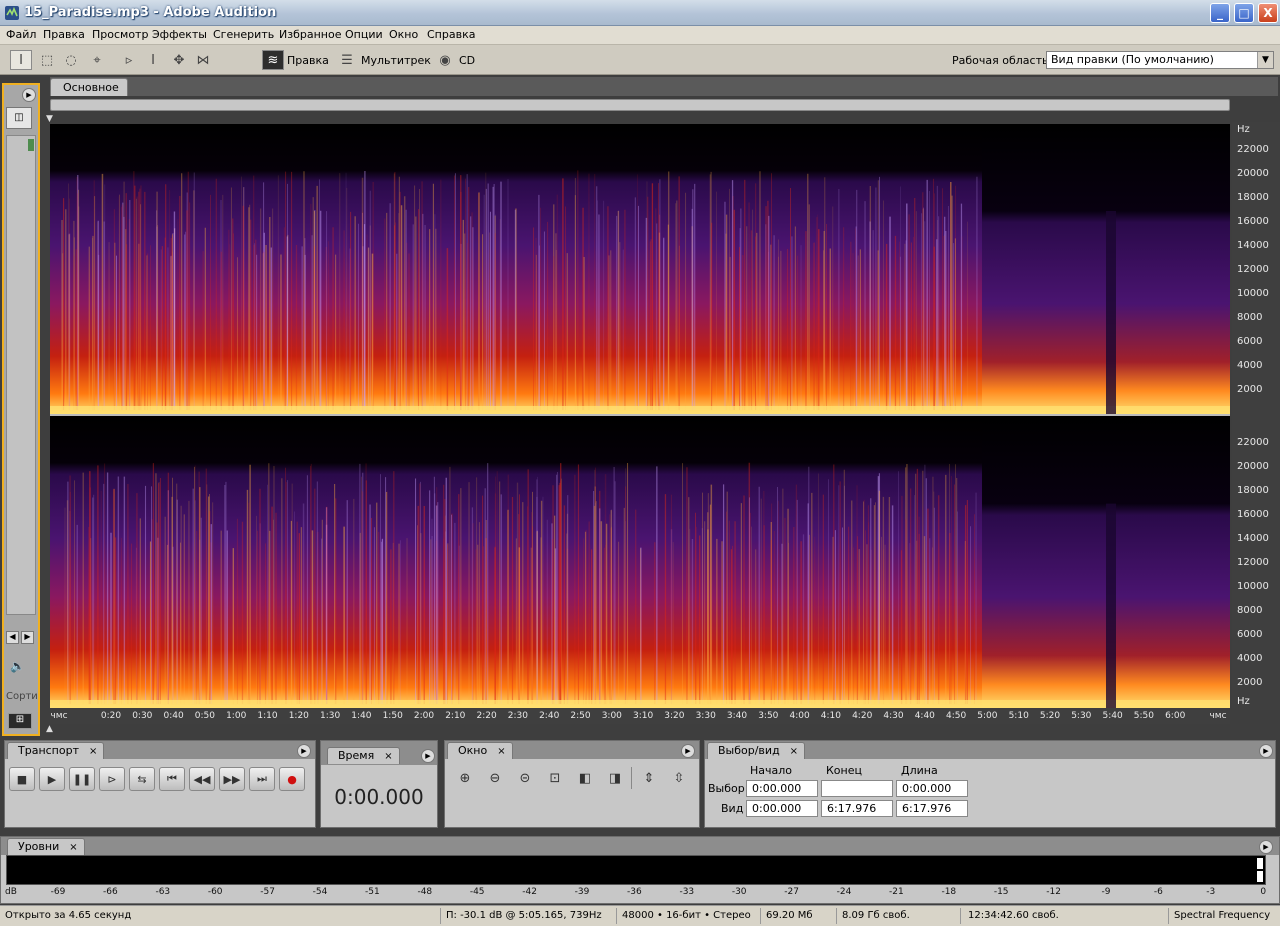 Image resolution: width=1280 pixels, height=926 pixels. What do you see at coordinates (756, 750) in the screenshot?
I see `tab-selection-view: Выбор/вид ×` at bounding box center [756, 750].